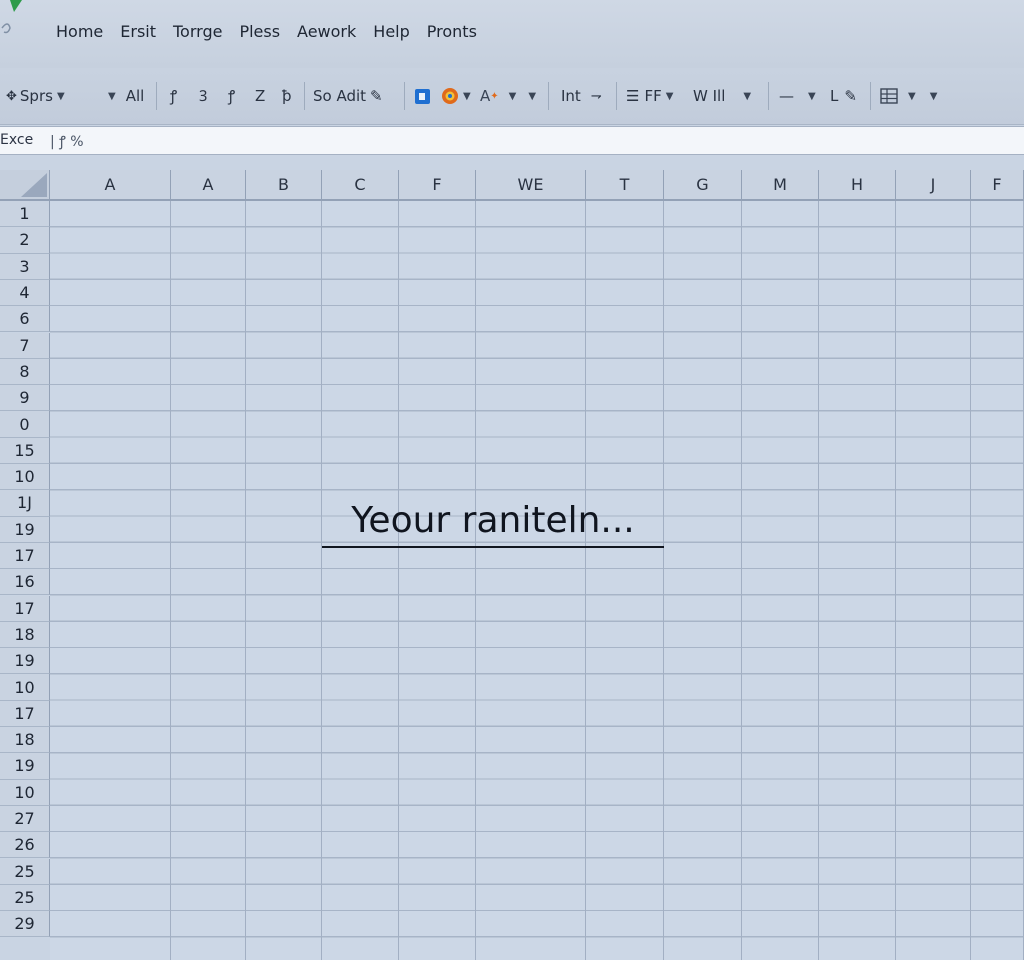  Describe the element at coordinates (231, 96) in the screenshot. I see `format-glyph-3-button: ꝭ` at that location.